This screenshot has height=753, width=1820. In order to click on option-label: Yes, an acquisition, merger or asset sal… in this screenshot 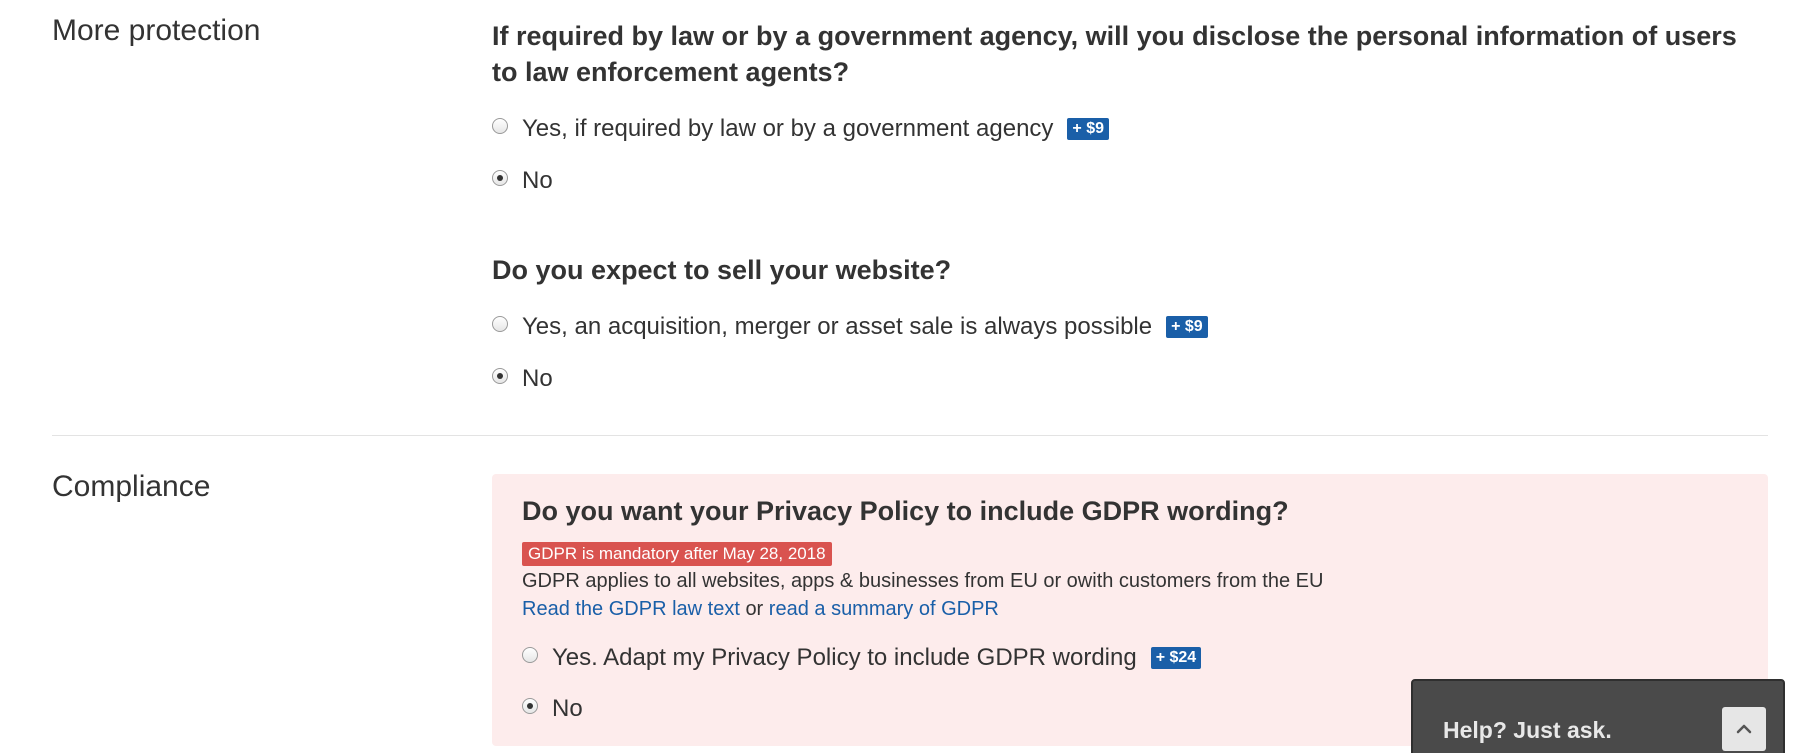, I will do `click(837, 326)`.